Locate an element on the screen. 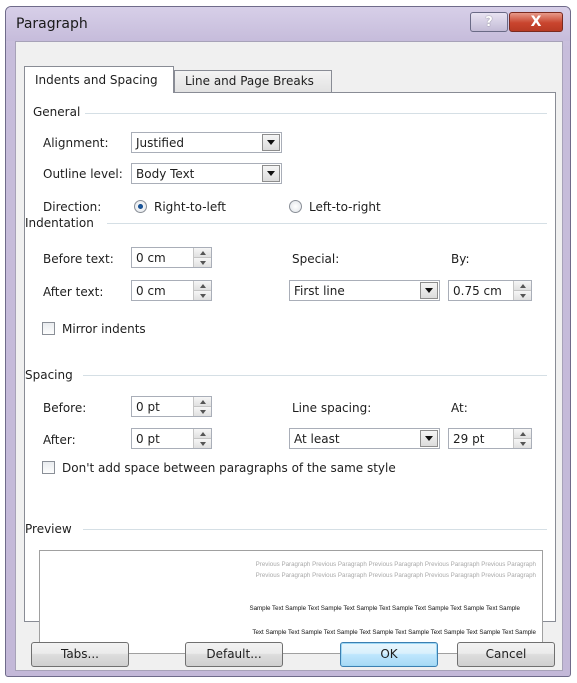 This screenshot has height=683, width=577. tab-indents-and-spacing: Indents and Spacing is located at coordinates (99, 79).